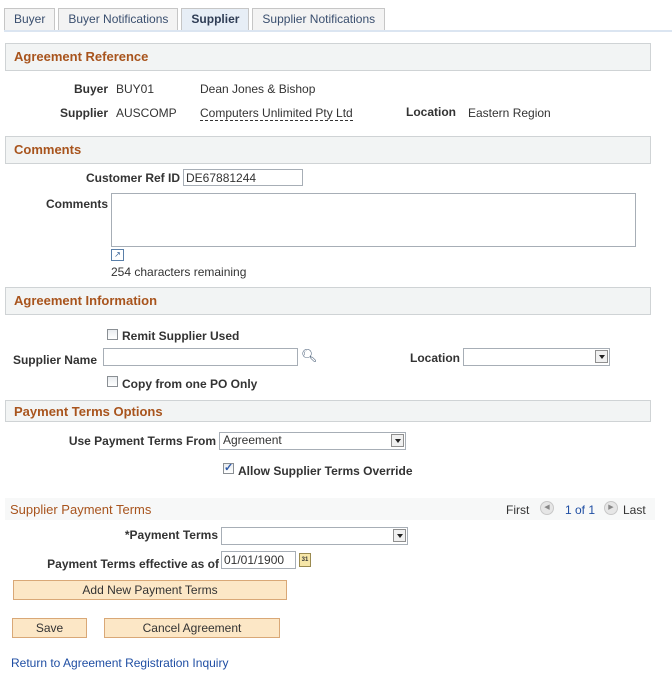 The width and height of the screenshot is (672, 682). I want to click on customer-ref-label: Customer Ref ID, so click(132, 178).